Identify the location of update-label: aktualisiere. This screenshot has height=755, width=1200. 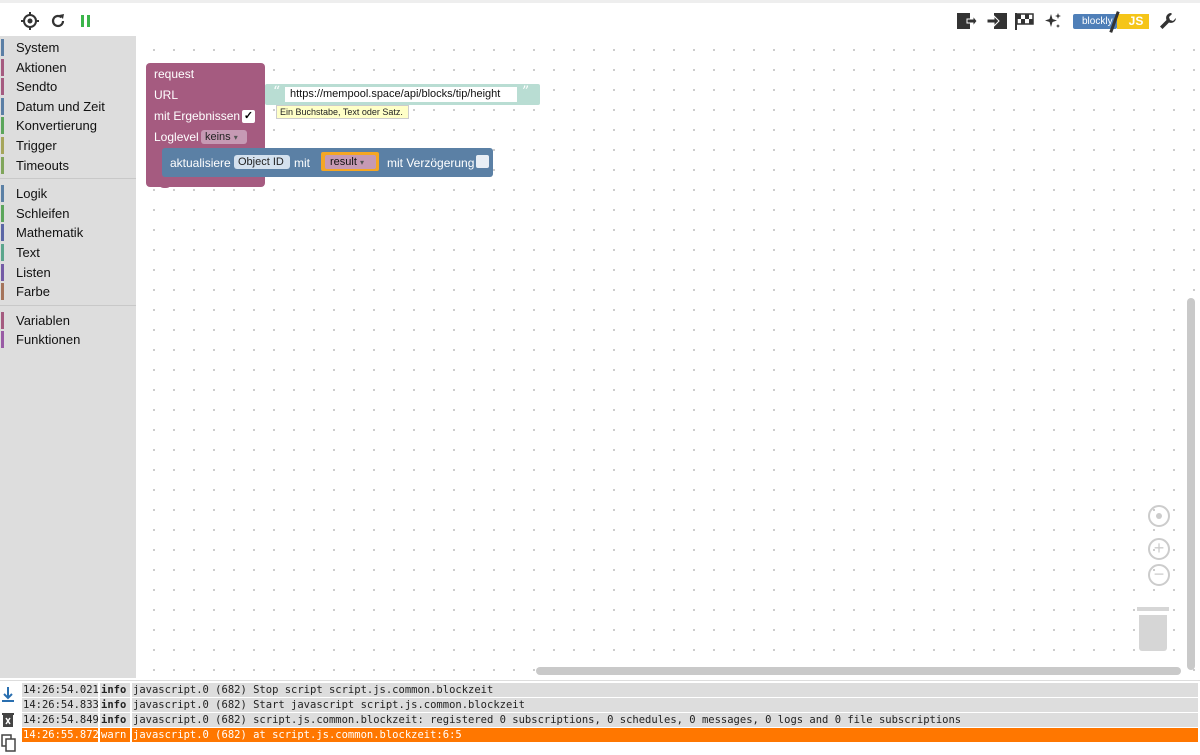
(200, 163).